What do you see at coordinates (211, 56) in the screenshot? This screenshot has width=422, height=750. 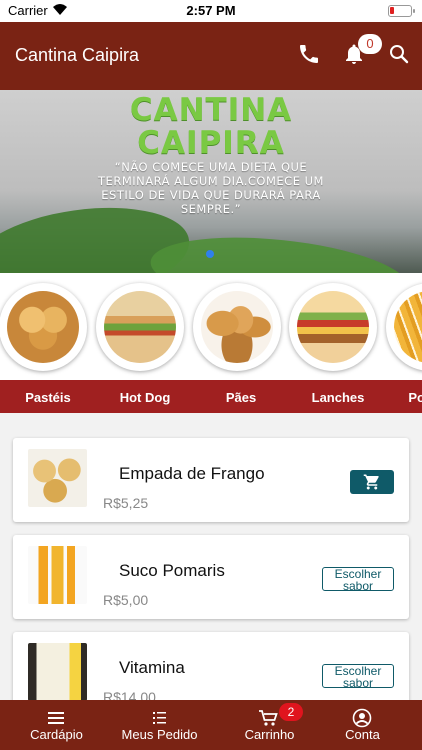 I see `app-header: Cantina Caipira 0` at bounding box center [211, 56].